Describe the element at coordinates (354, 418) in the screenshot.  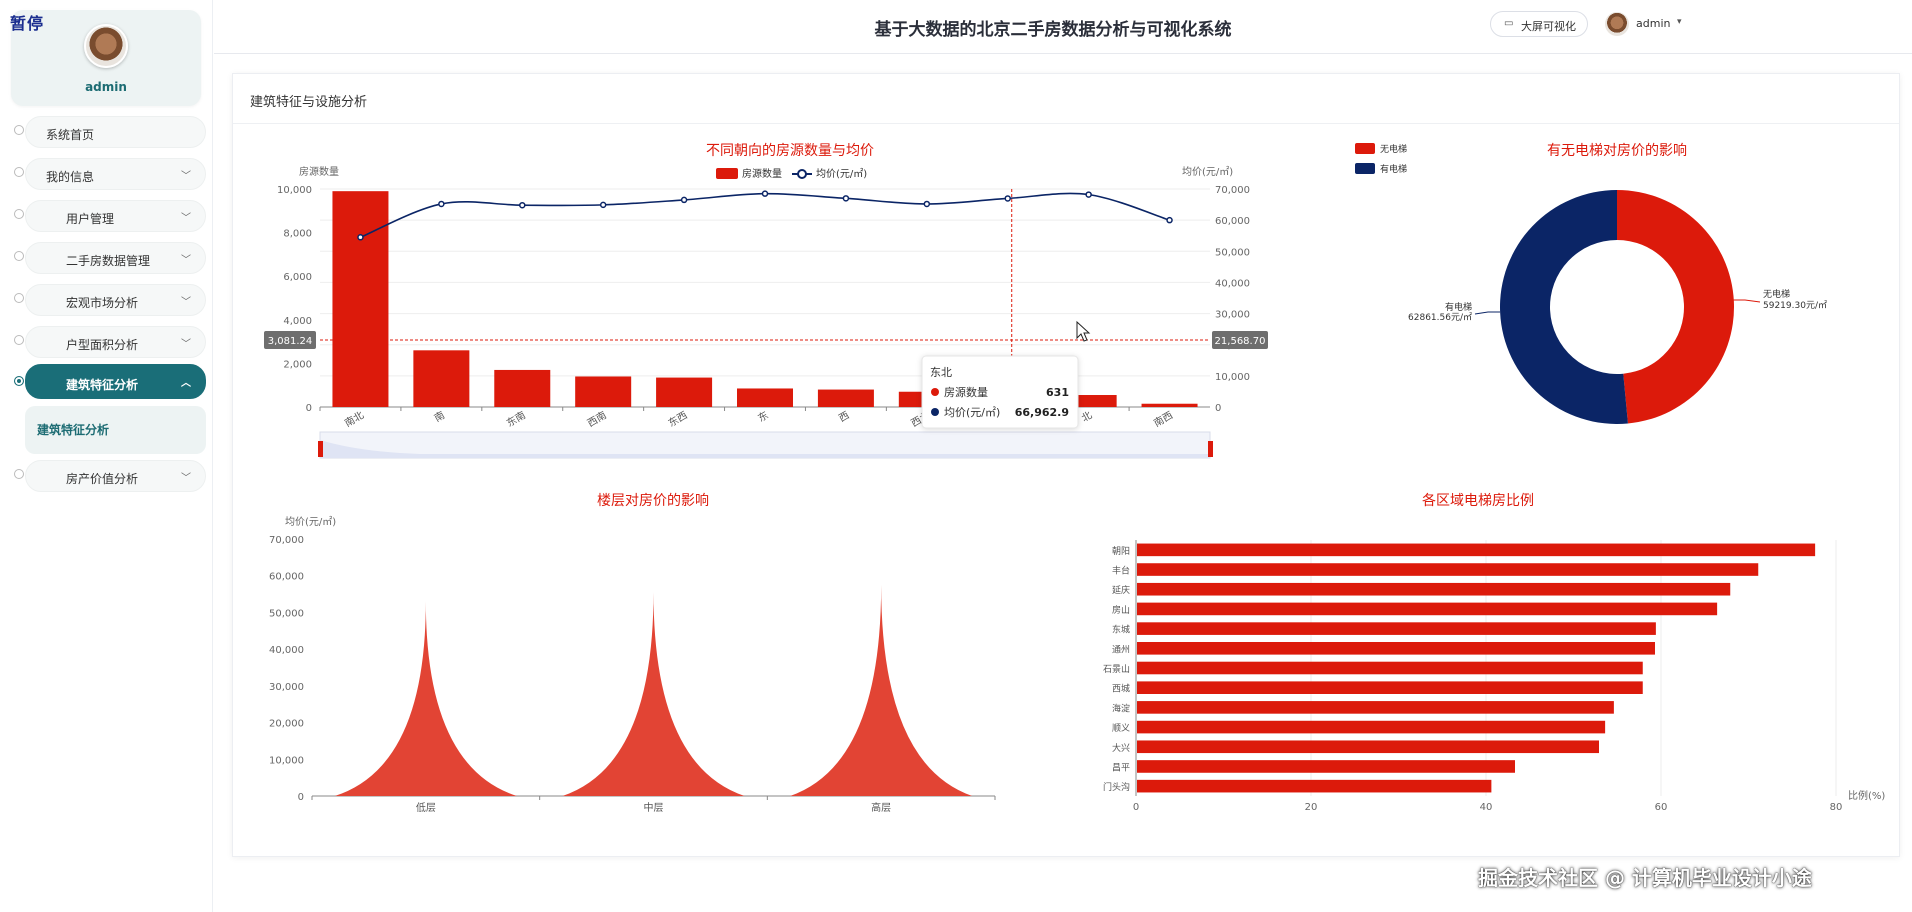
I see `x-tick-label: 南北` at that location.